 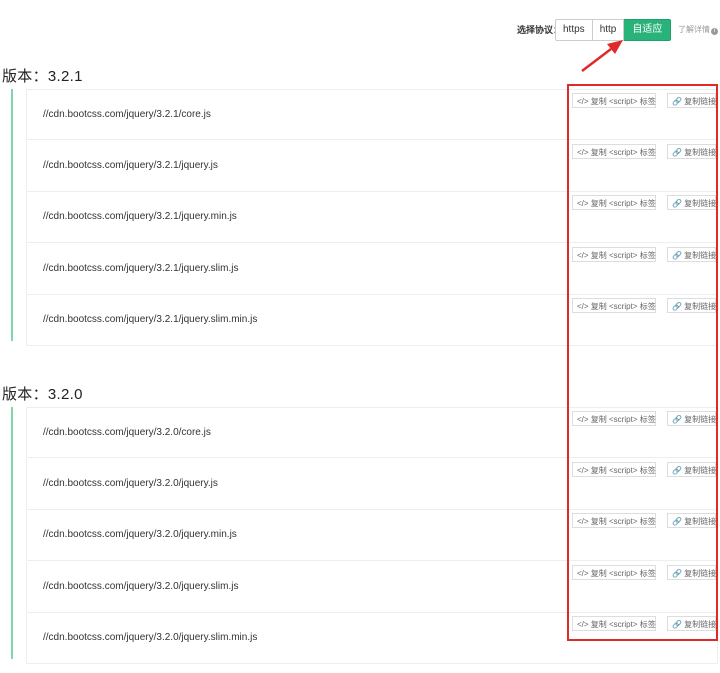 I want to click on file-url: //cdn.bootcss.com/jquery/3.2.0/jquery.js, so click(x=130, y=483).